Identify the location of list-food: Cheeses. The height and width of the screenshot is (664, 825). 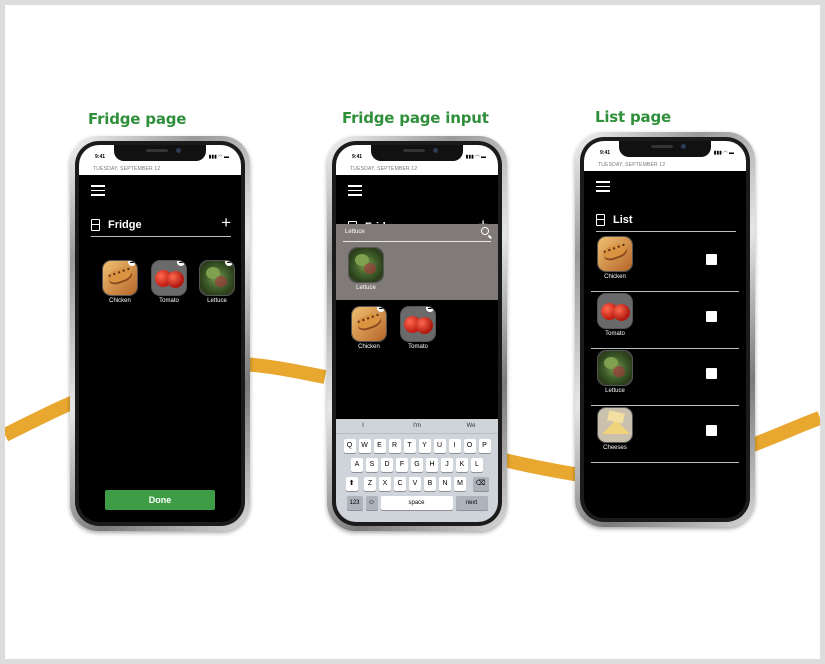
(615, 429).